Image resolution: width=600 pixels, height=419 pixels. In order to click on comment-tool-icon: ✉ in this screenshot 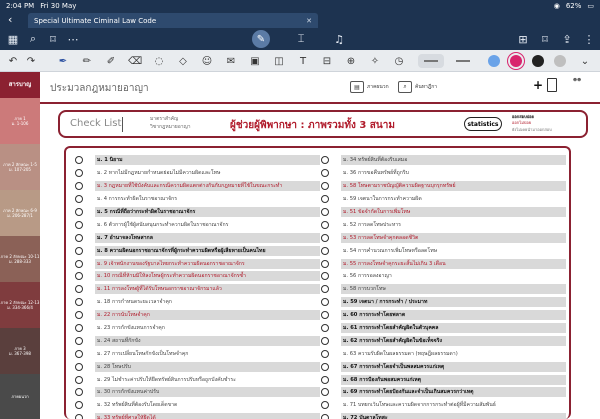, I will do `click(231, 61)`.